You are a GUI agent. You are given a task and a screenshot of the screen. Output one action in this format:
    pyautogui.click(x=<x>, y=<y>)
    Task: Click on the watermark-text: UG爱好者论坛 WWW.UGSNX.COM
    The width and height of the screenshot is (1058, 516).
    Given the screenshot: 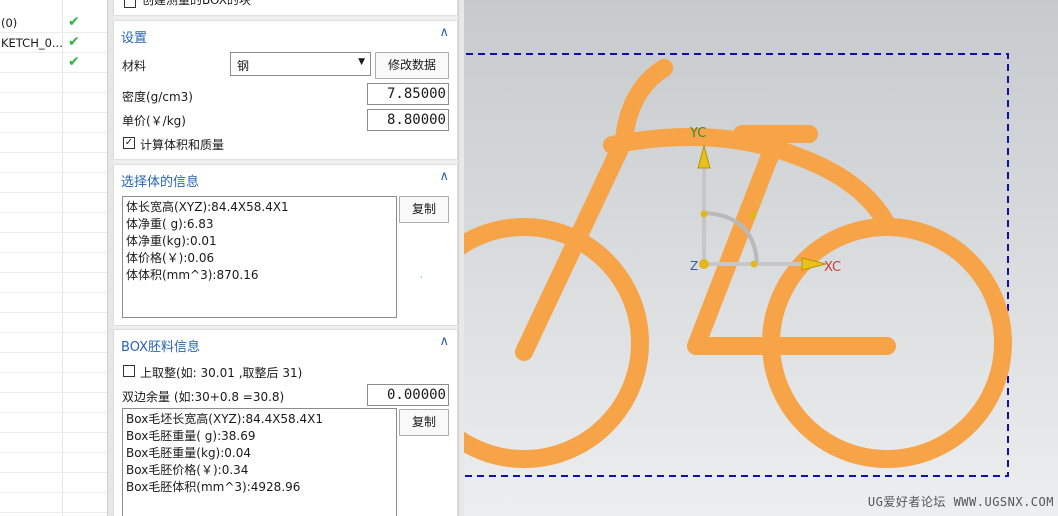 What is the action you would take?
    pyautogui.click(x=960, y=502)
    